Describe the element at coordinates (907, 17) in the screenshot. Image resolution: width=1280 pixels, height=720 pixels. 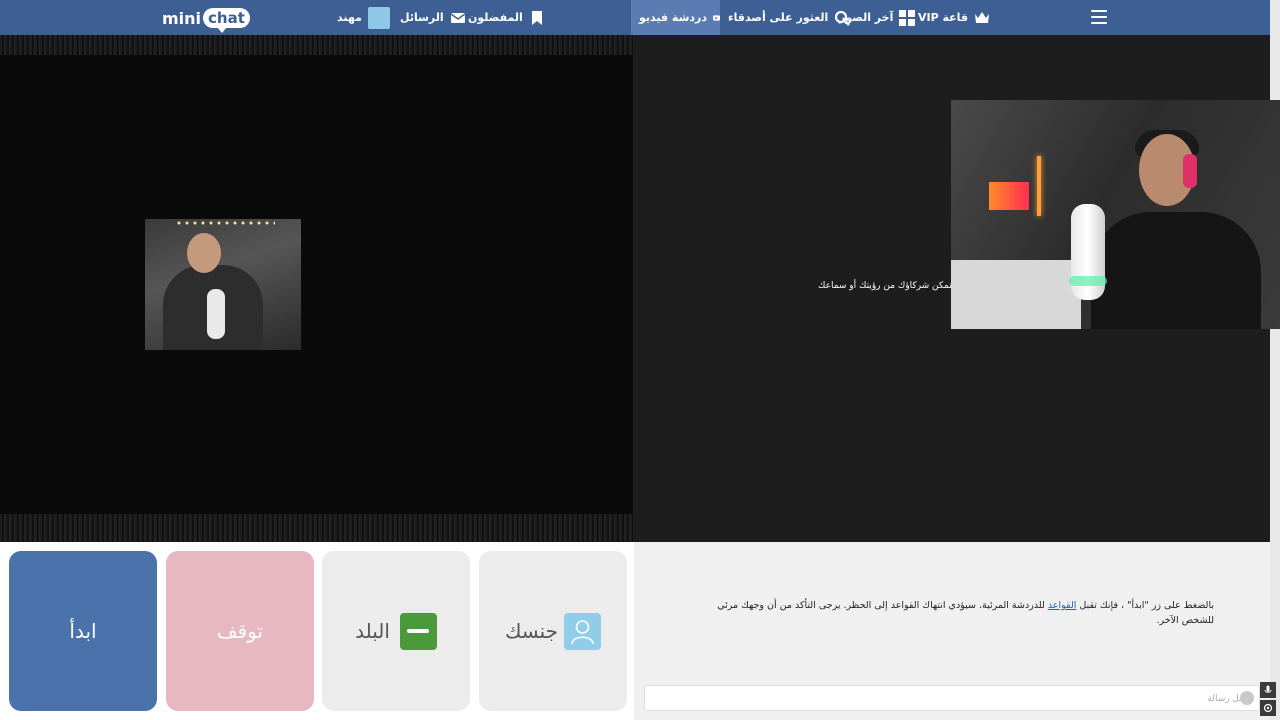
I see `grid-icon` at that location.